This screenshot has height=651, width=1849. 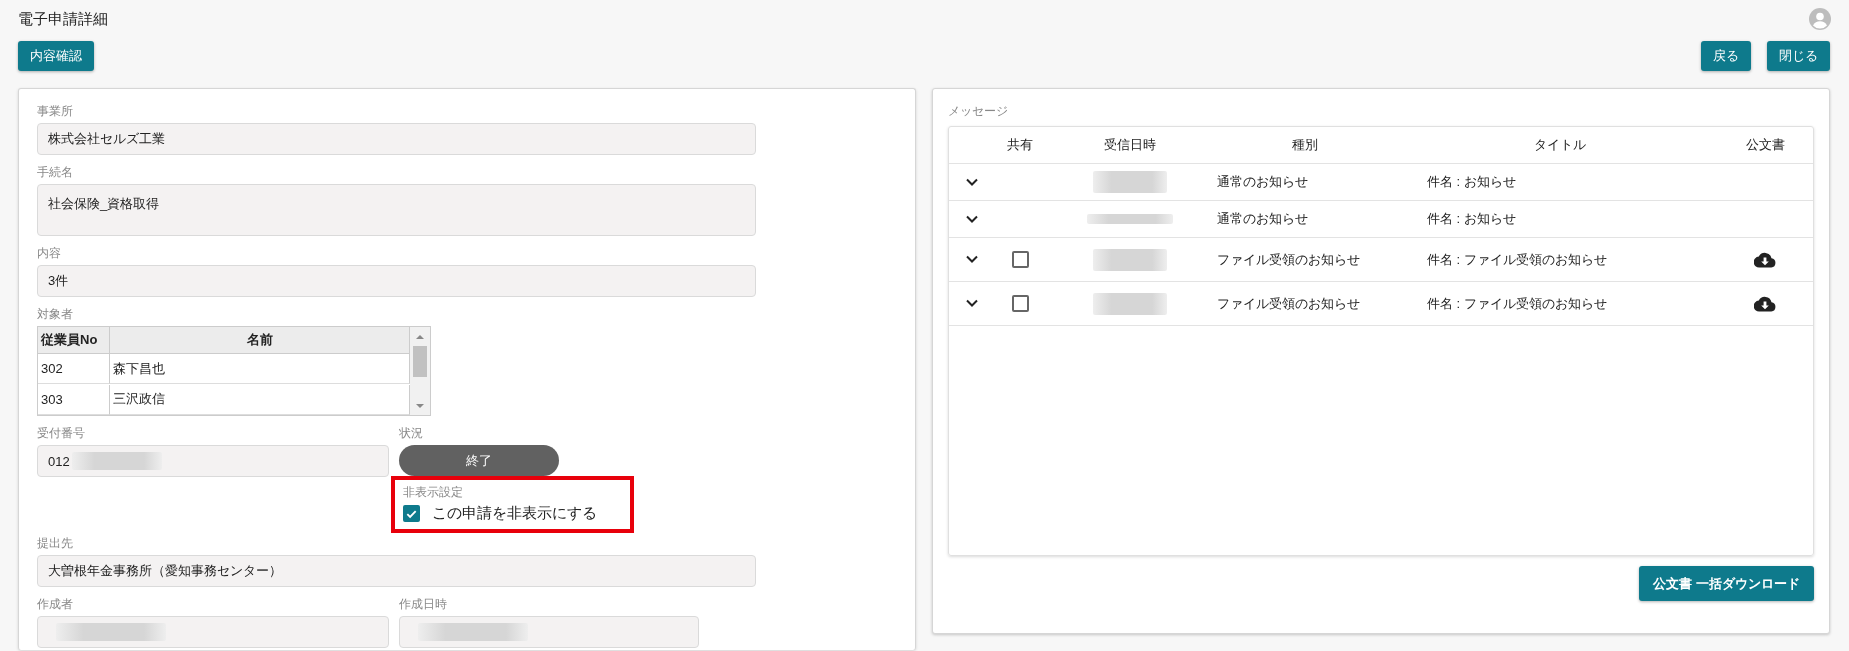 I want to click on field-label: 内容, so click(x=49, y=253).